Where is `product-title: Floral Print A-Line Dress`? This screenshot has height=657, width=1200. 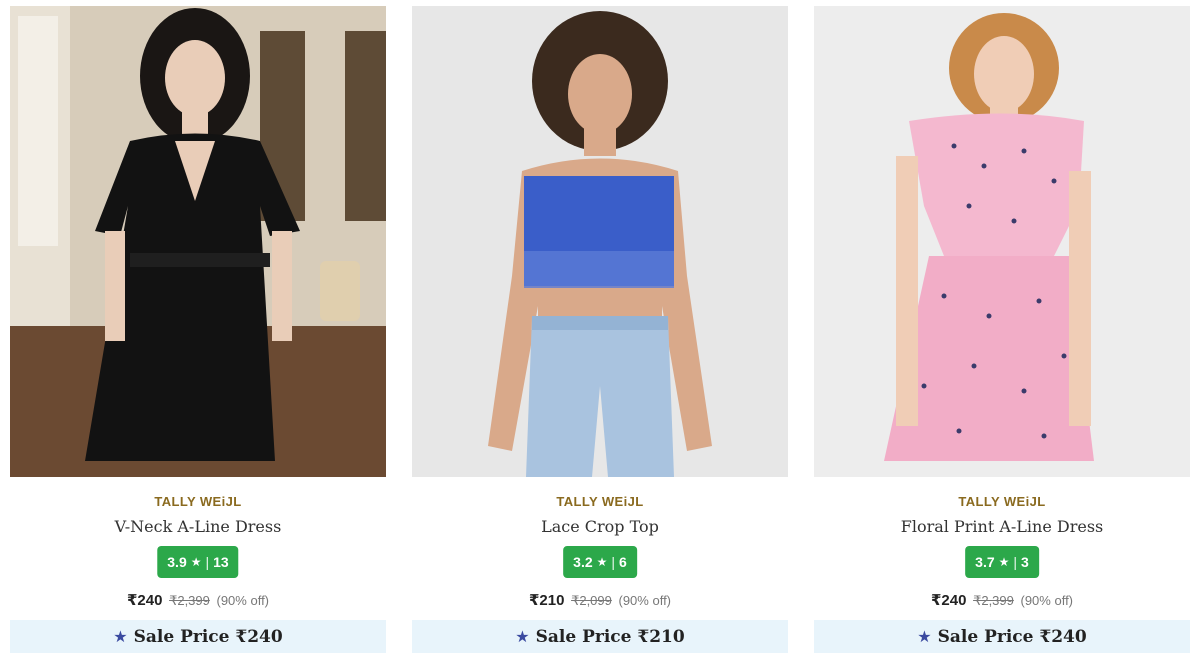
product-title: Floral Print A-Line Dress is located at coordinates (1002, 526).